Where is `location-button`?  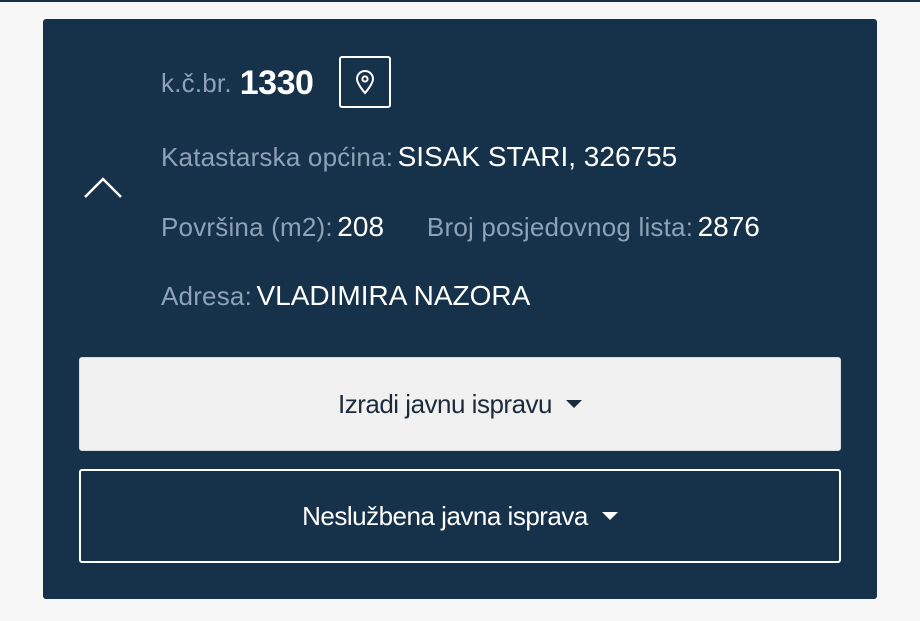 location-button is located at coordinates (365, 82).